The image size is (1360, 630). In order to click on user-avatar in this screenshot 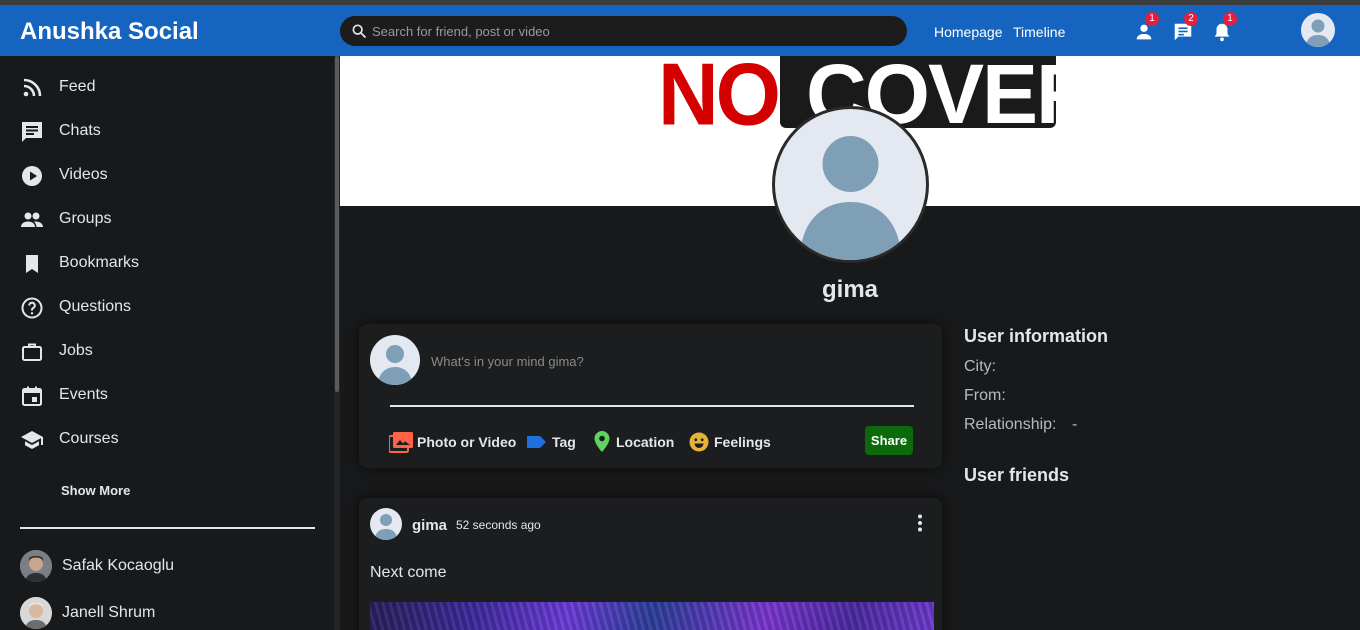, I will do `click(1318, 30)`.